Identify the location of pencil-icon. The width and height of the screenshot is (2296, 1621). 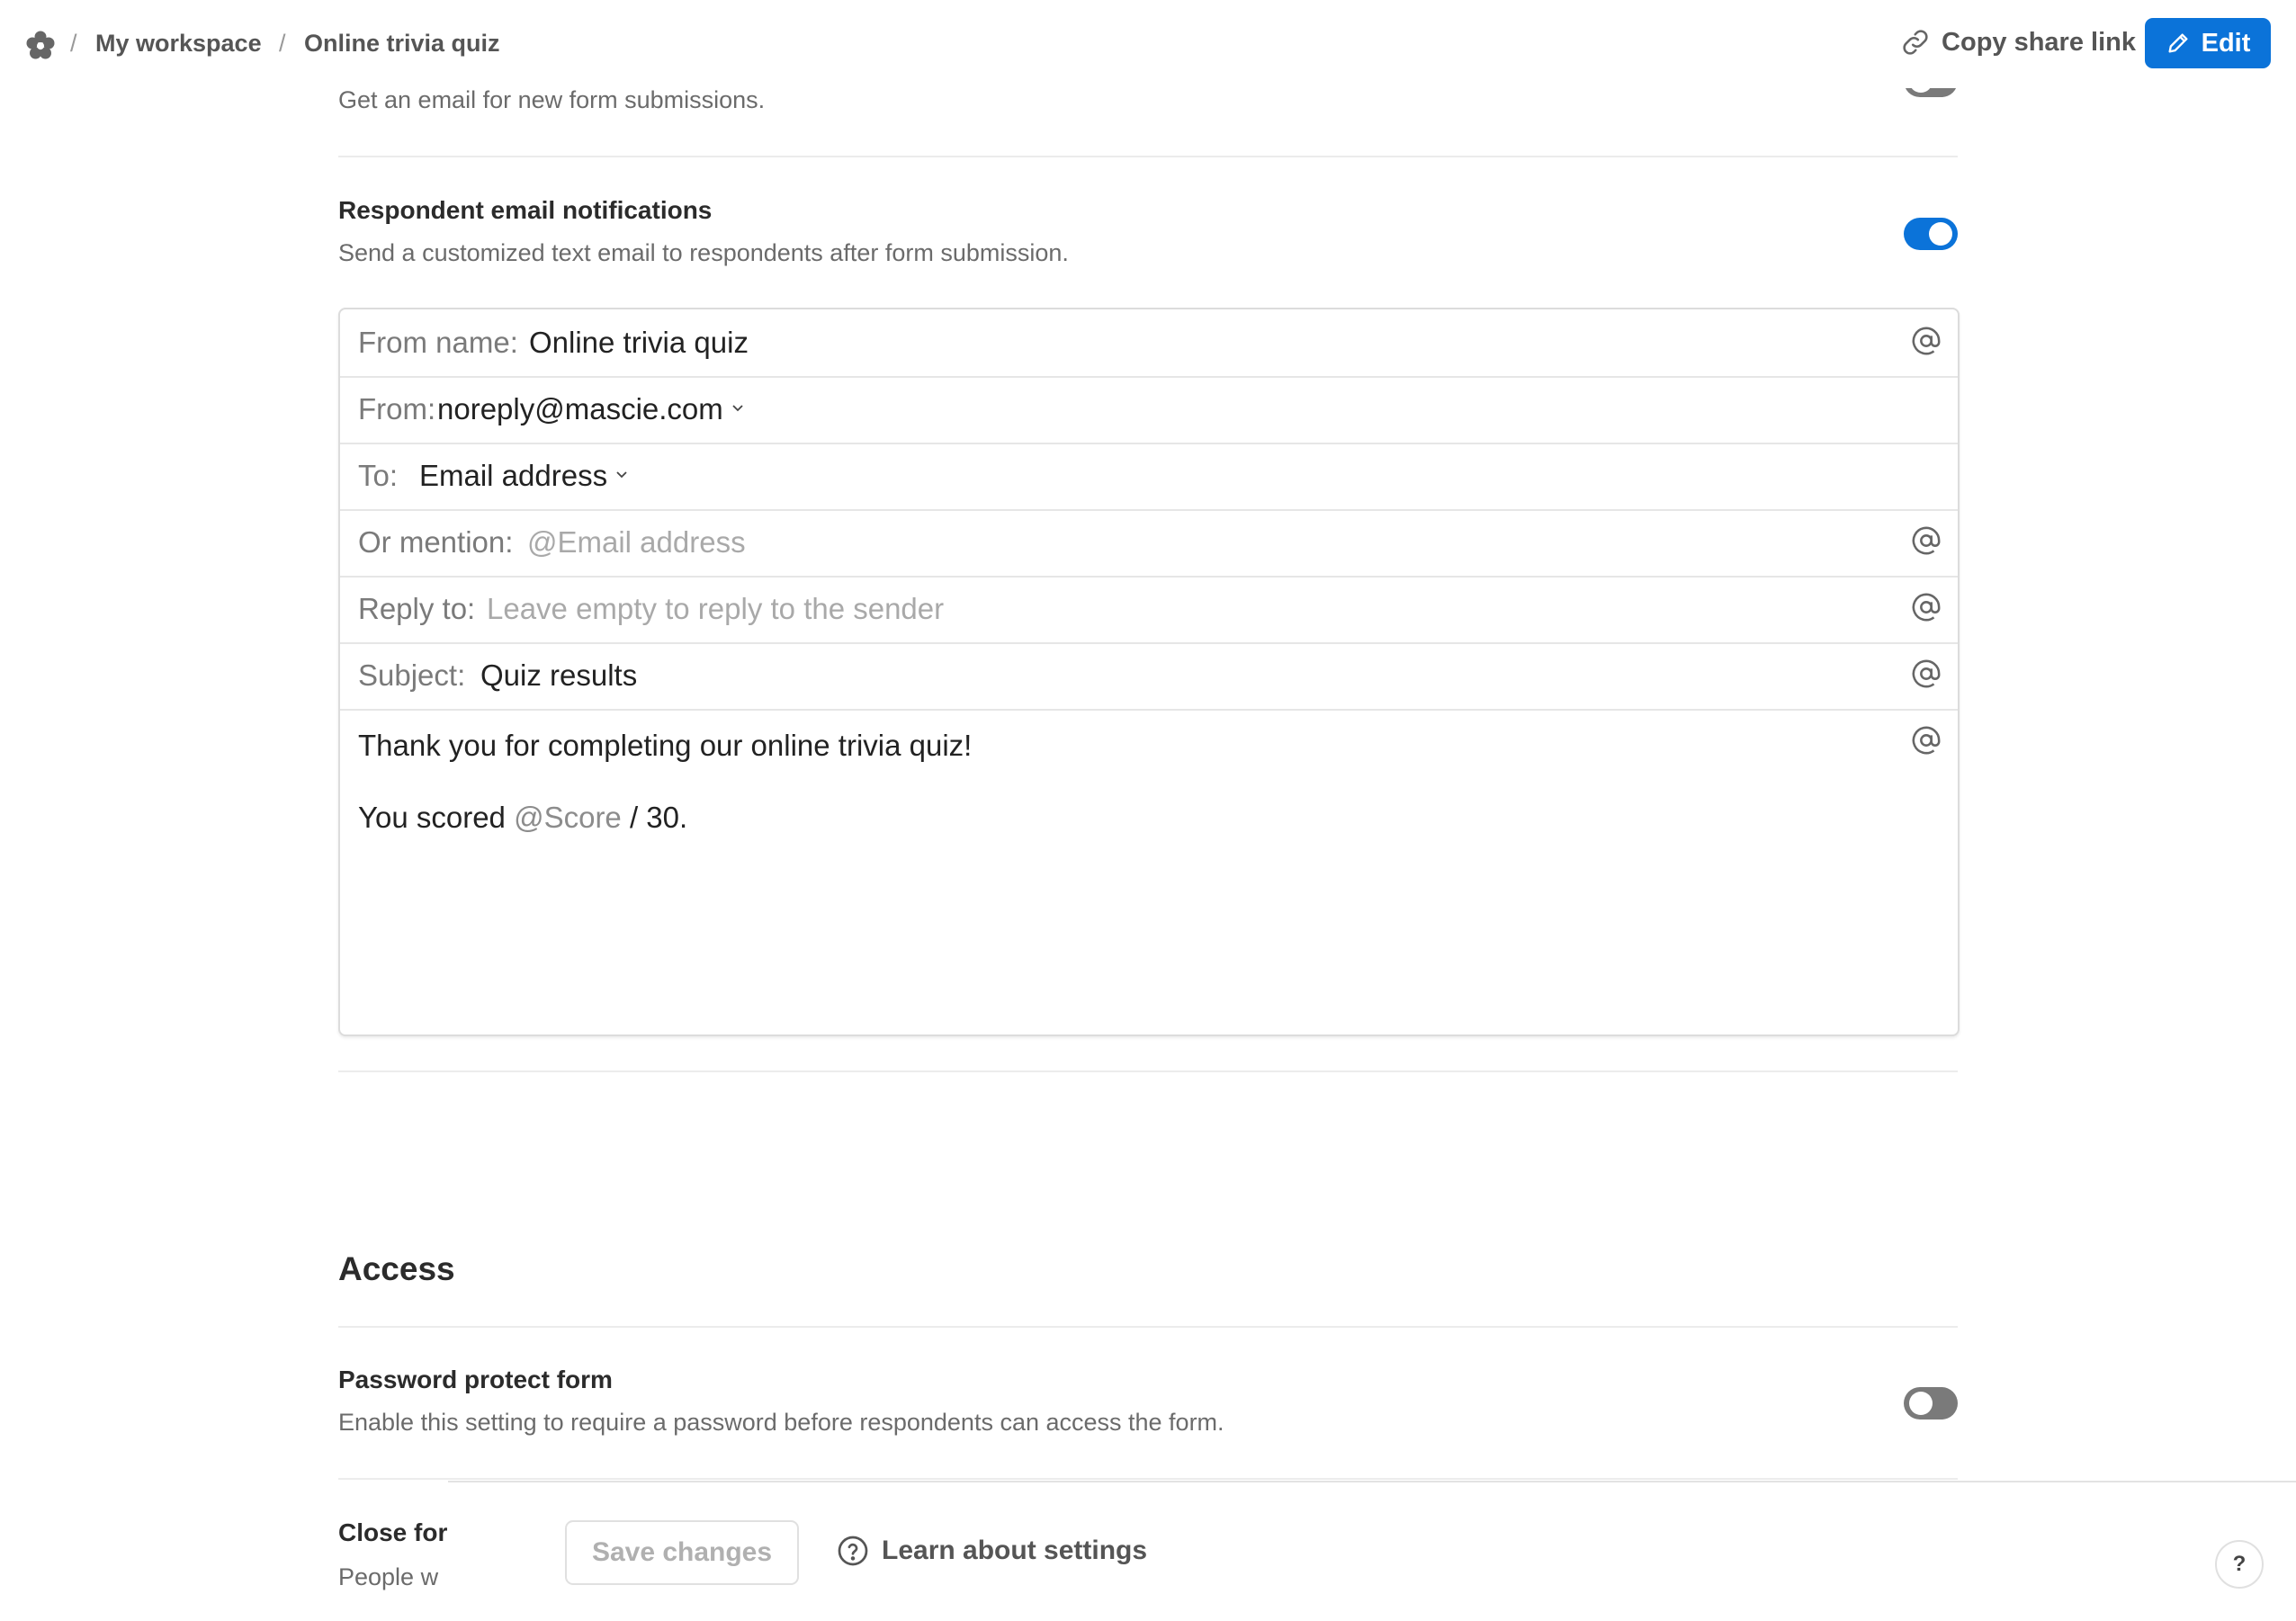
(2178, 43).